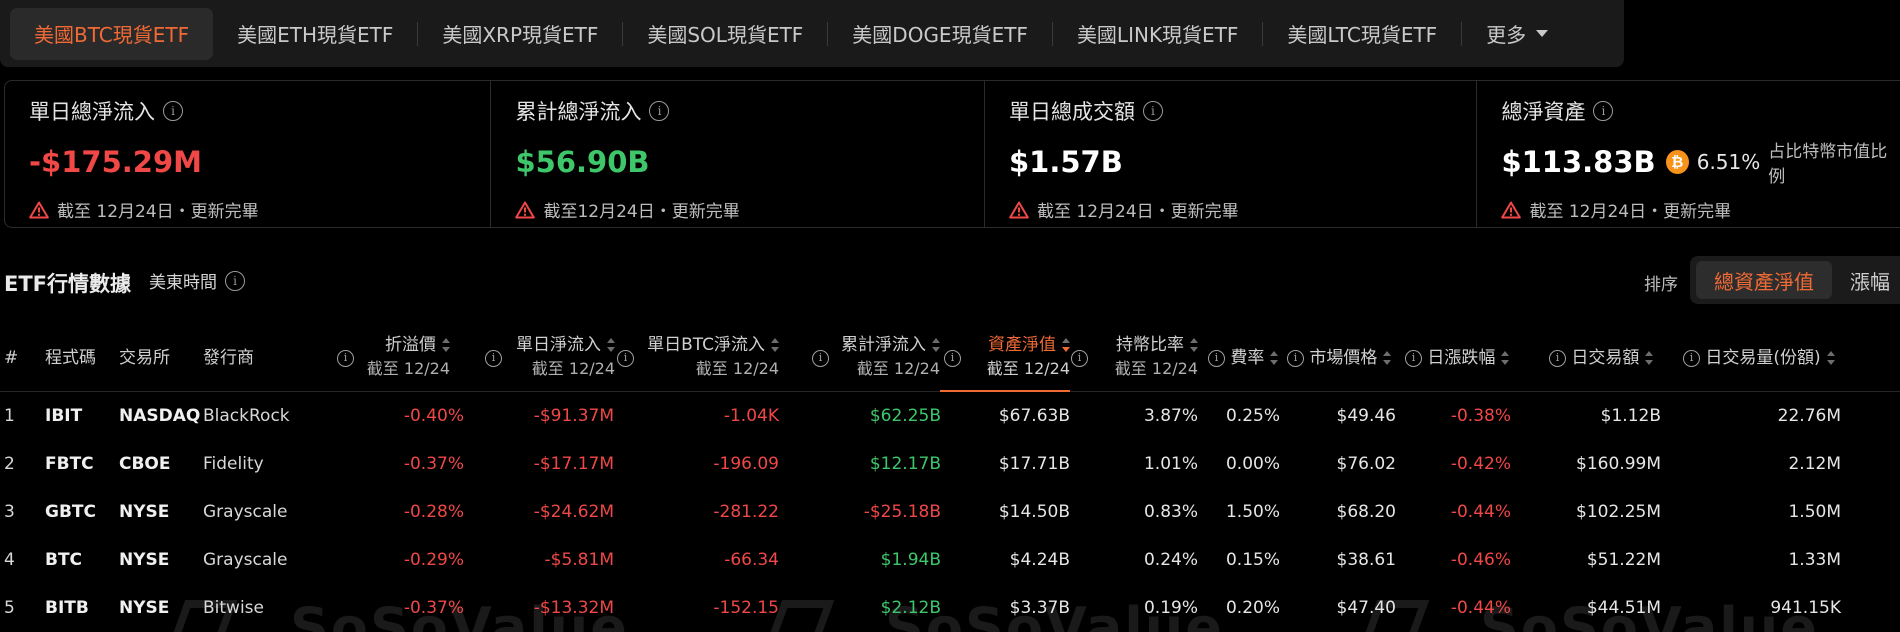  What do you see at coordinates (63, 416) in the screenshot?
I see `row-ticker: IBIT` at bounding box center [63, 416].